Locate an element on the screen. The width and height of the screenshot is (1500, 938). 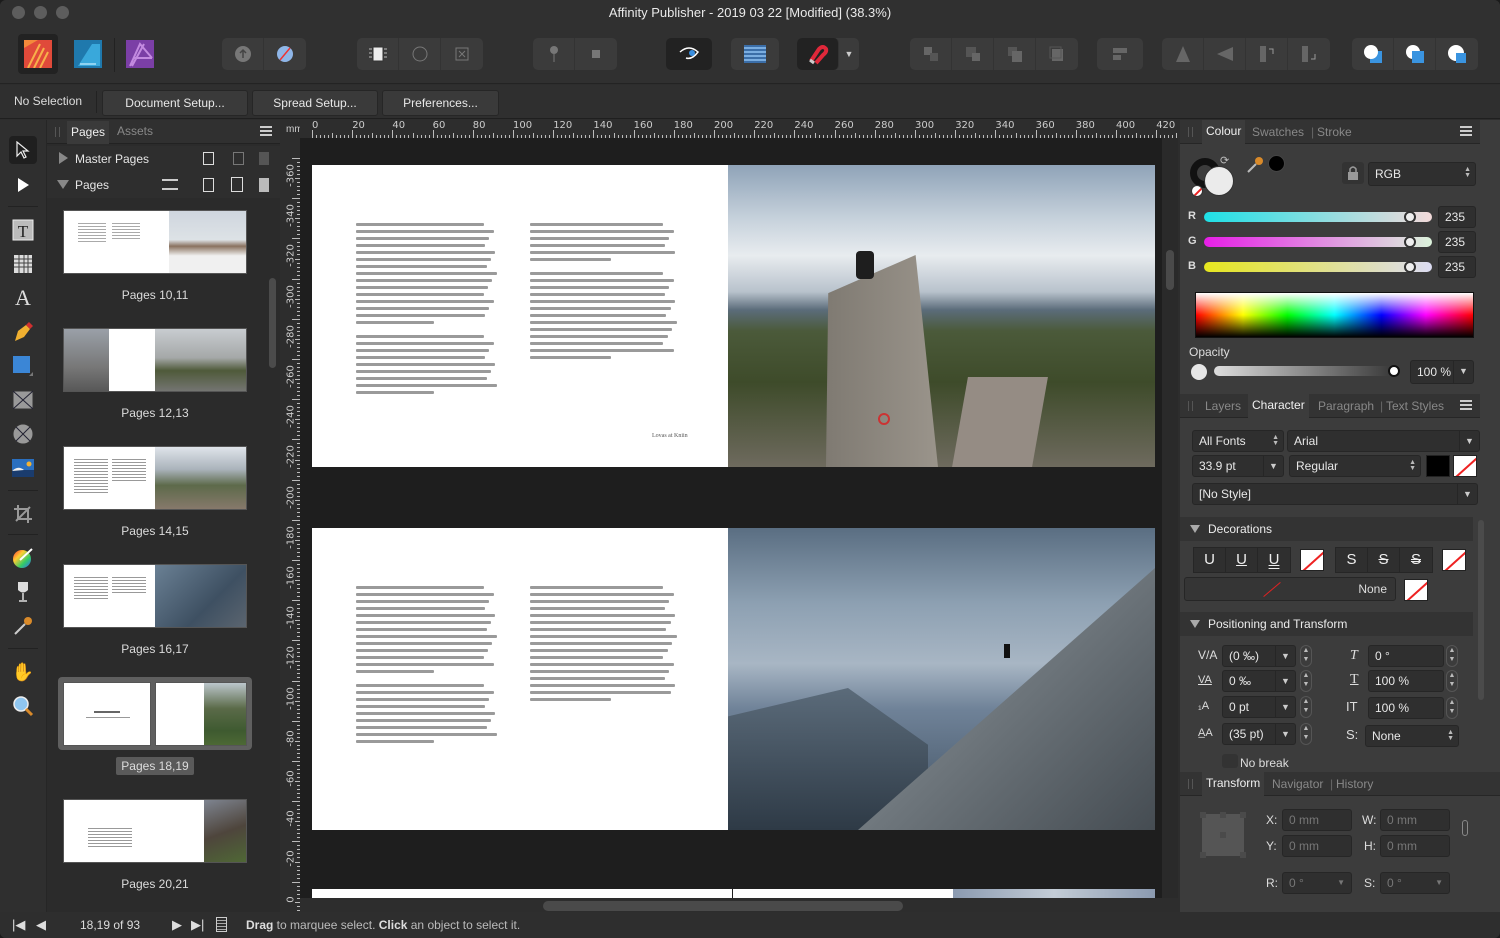
tab-transform: Transform is located at coordinates (1233, 784).